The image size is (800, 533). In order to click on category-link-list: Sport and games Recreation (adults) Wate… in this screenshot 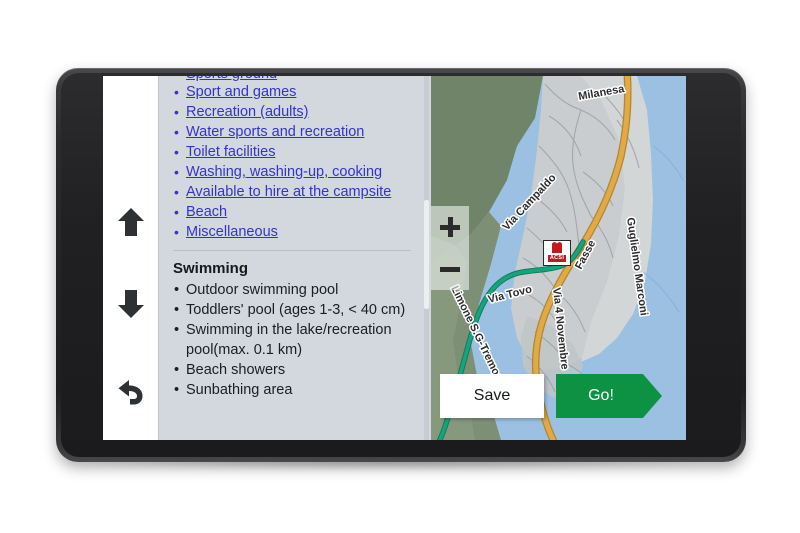, I will do `click(293, 162)`.